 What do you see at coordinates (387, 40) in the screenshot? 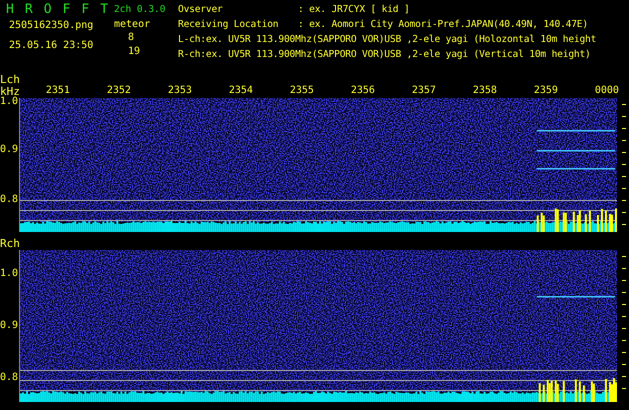
I see `channel-info: L-ch:ex. UV5R 113.900Mhz(SAPPORO VOR)USB ,2-ele yagi (Holozontal 10m height` at bounding box center [387, 40].